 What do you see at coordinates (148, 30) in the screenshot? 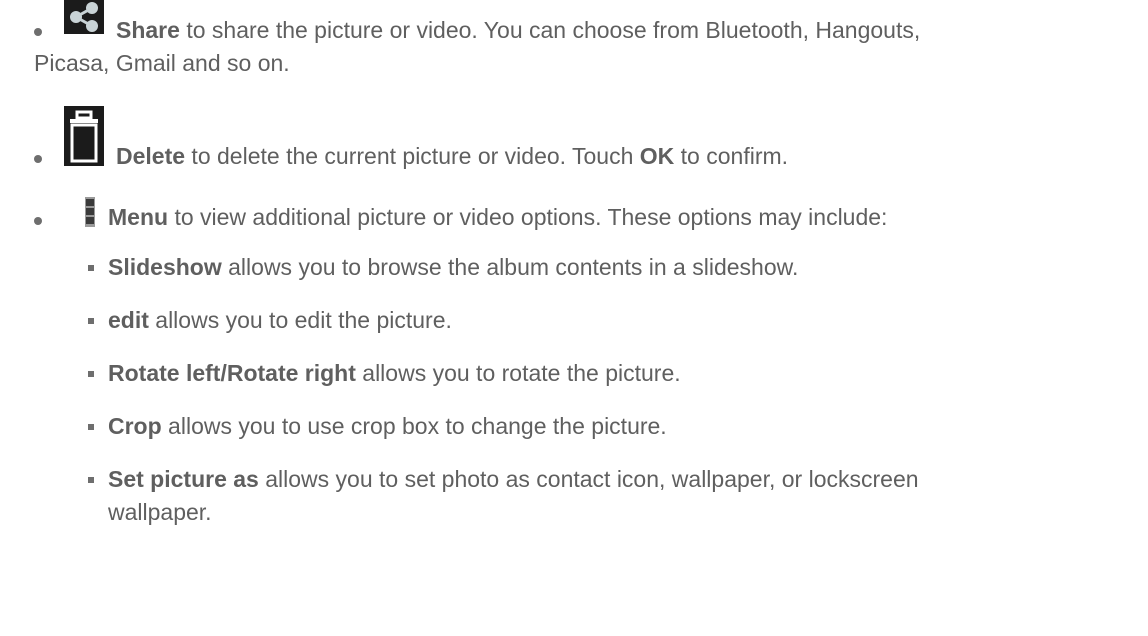
I see `item-title: Share` at bounding box center [148, 30].